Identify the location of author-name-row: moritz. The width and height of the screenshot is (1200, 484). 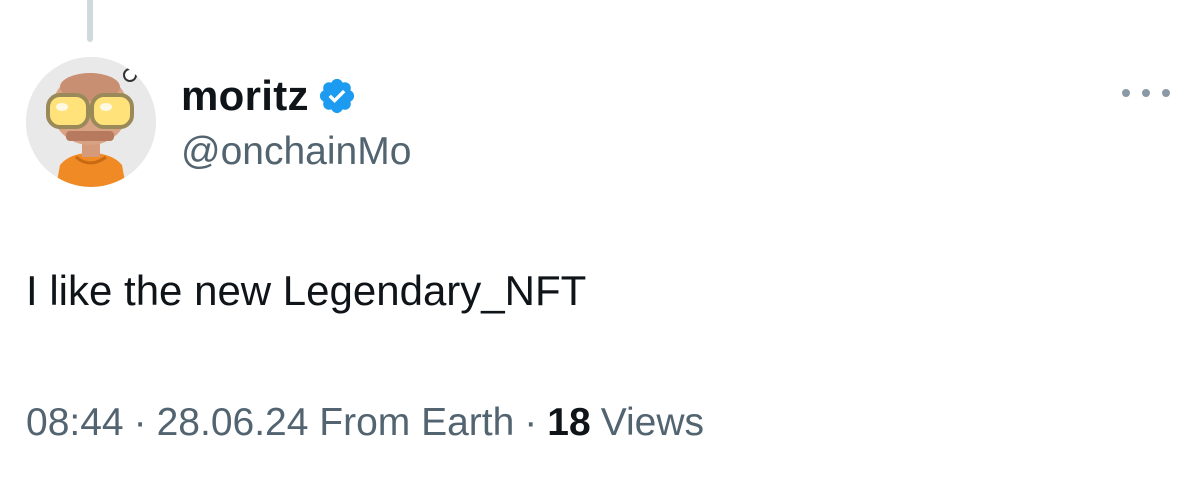
(269, 96).